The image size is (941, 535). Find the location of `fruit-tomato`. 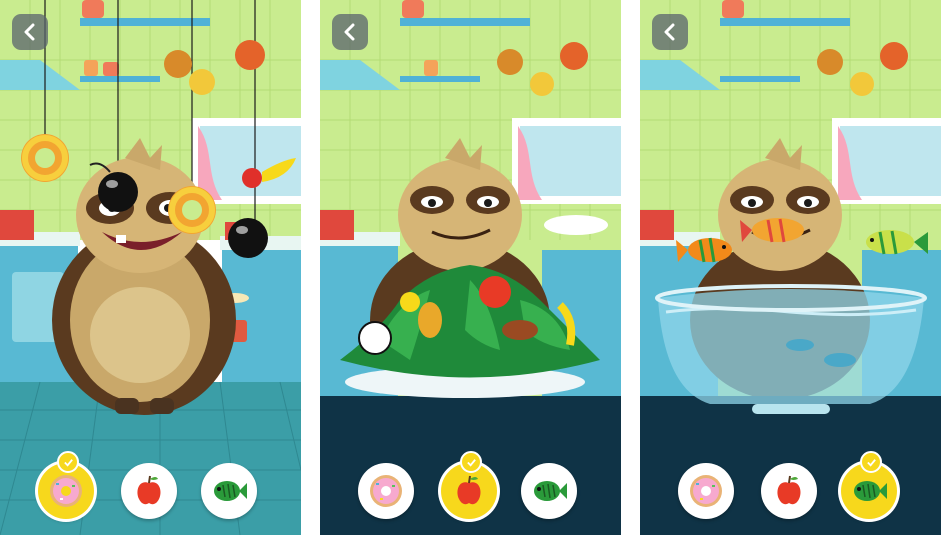

fruit-tomato is located at coordinates (252, 178).